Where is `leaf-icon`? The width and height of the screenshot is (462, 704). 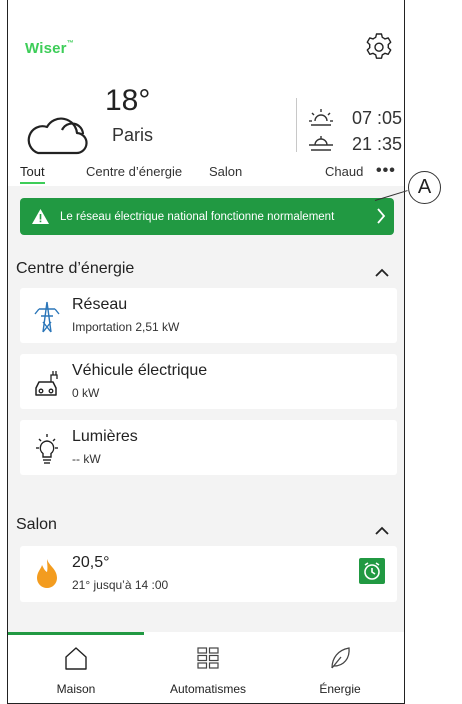
leaf-icon is located at coordinates (340, 658).